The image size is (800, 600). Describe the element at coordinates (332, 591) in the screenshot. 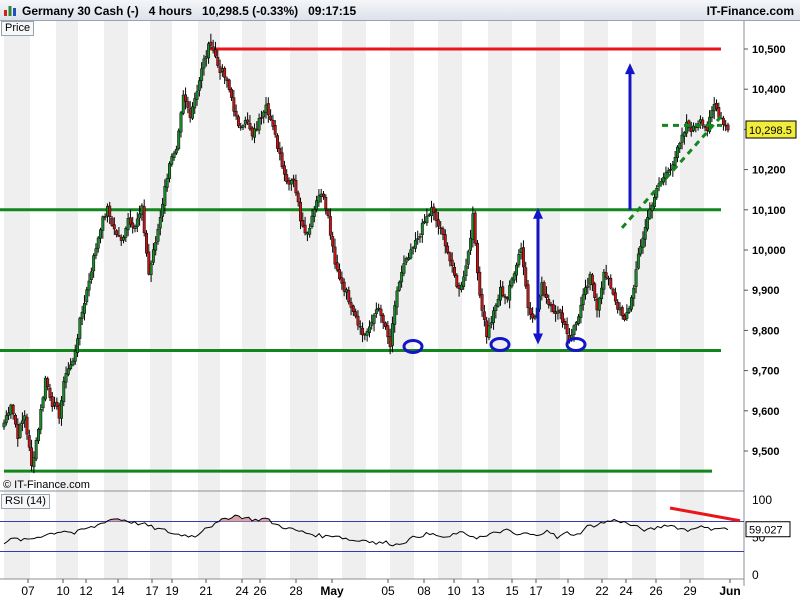

I see `time-tick-label: May` at that location.